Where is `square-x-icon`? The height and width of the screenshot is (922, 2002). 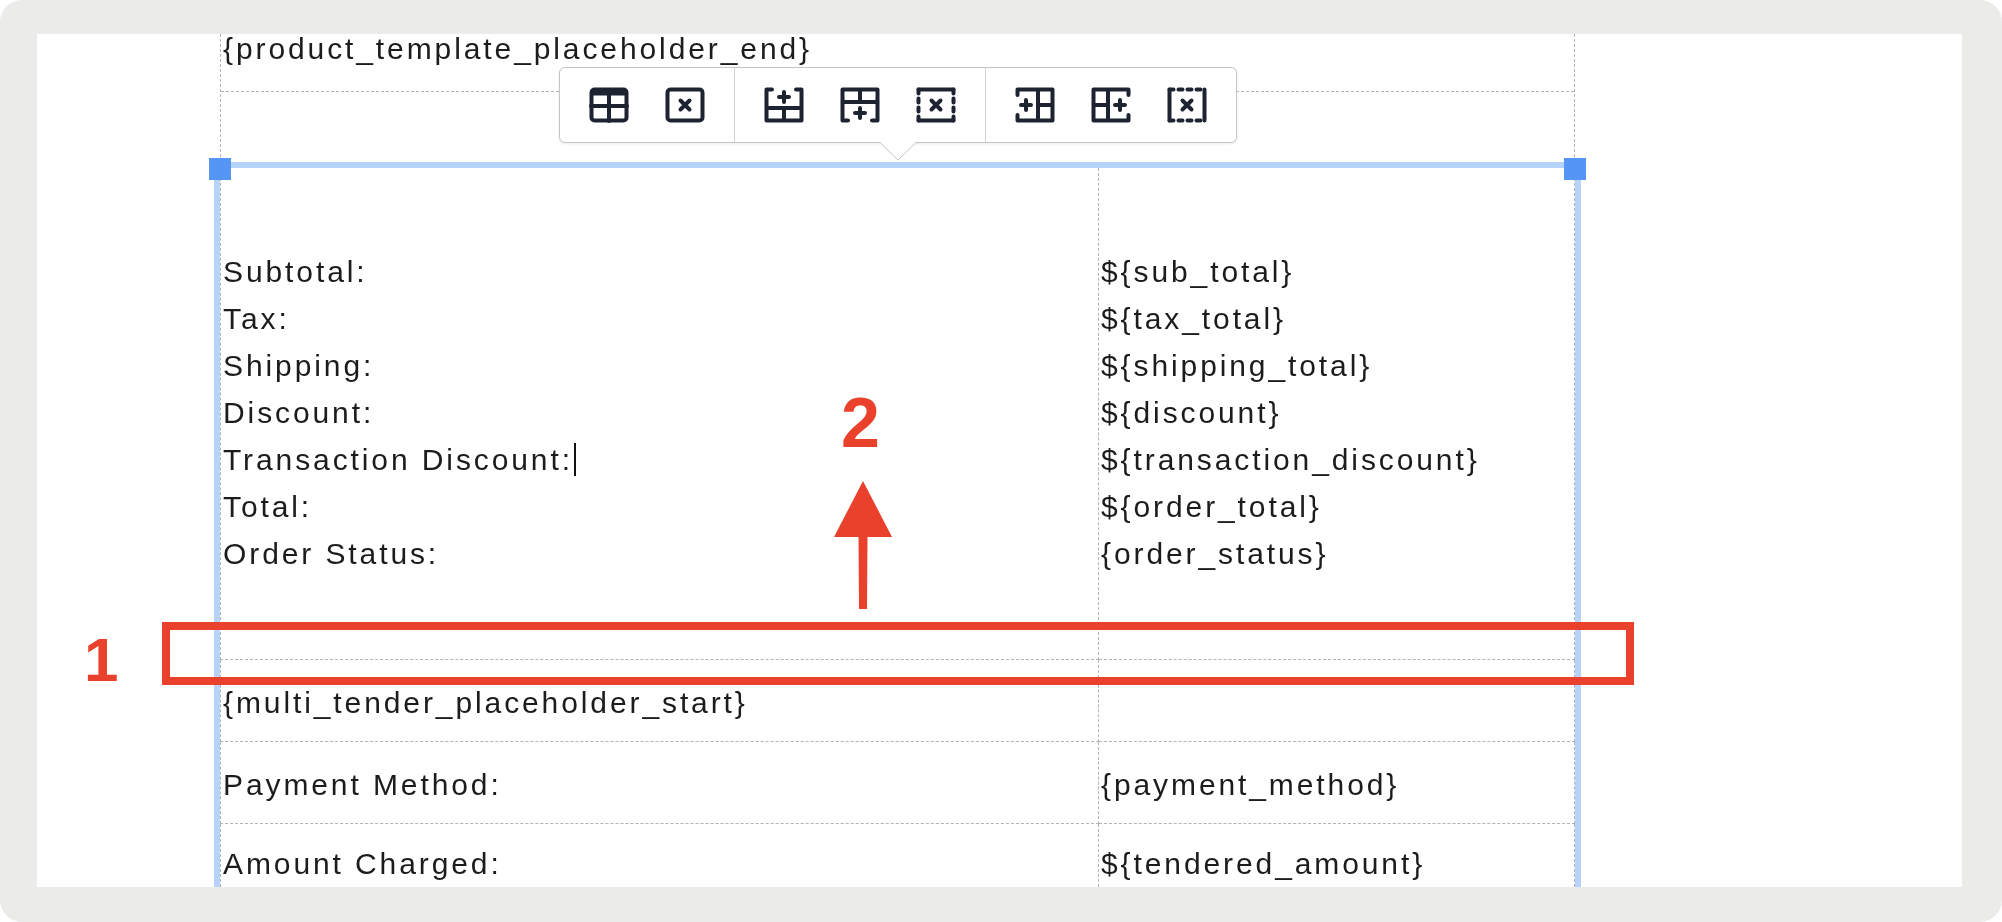 square-x-icon is located at coordinates (685, 105).